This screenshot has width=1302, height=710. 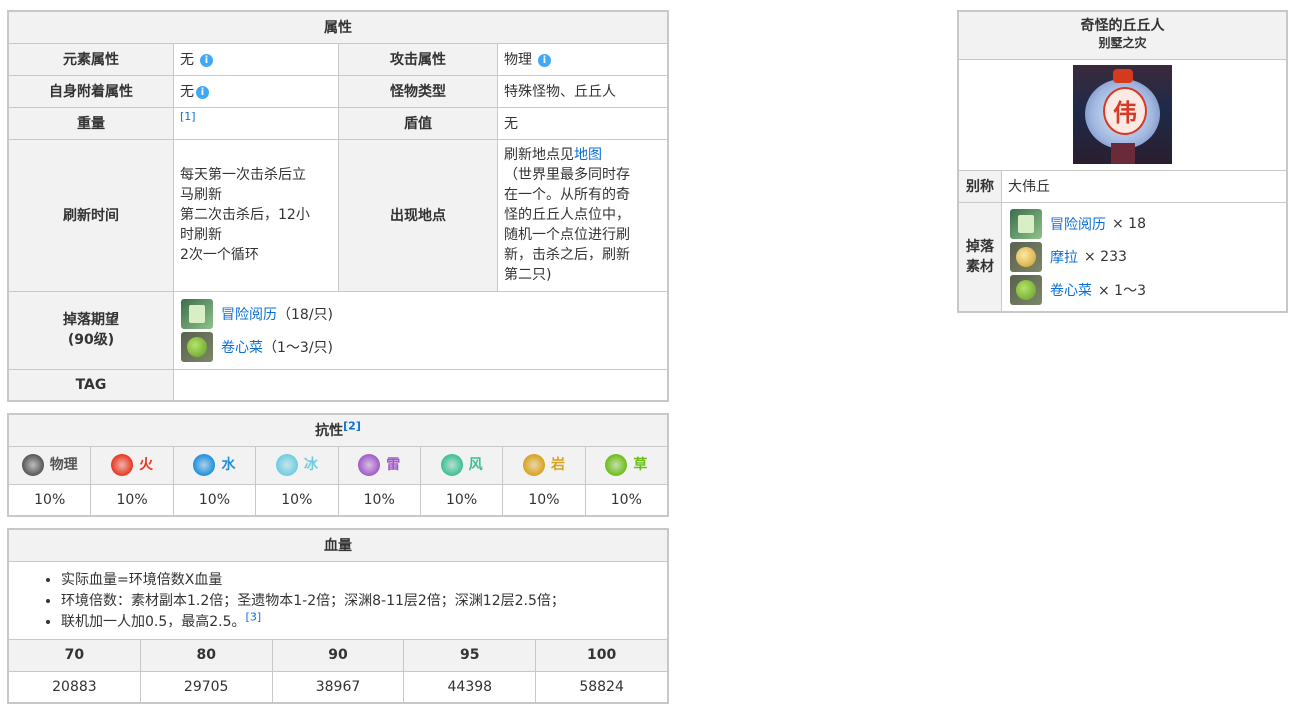 I want to click on list-item: 摩拉 × 233, so click(x=1148, y=256).